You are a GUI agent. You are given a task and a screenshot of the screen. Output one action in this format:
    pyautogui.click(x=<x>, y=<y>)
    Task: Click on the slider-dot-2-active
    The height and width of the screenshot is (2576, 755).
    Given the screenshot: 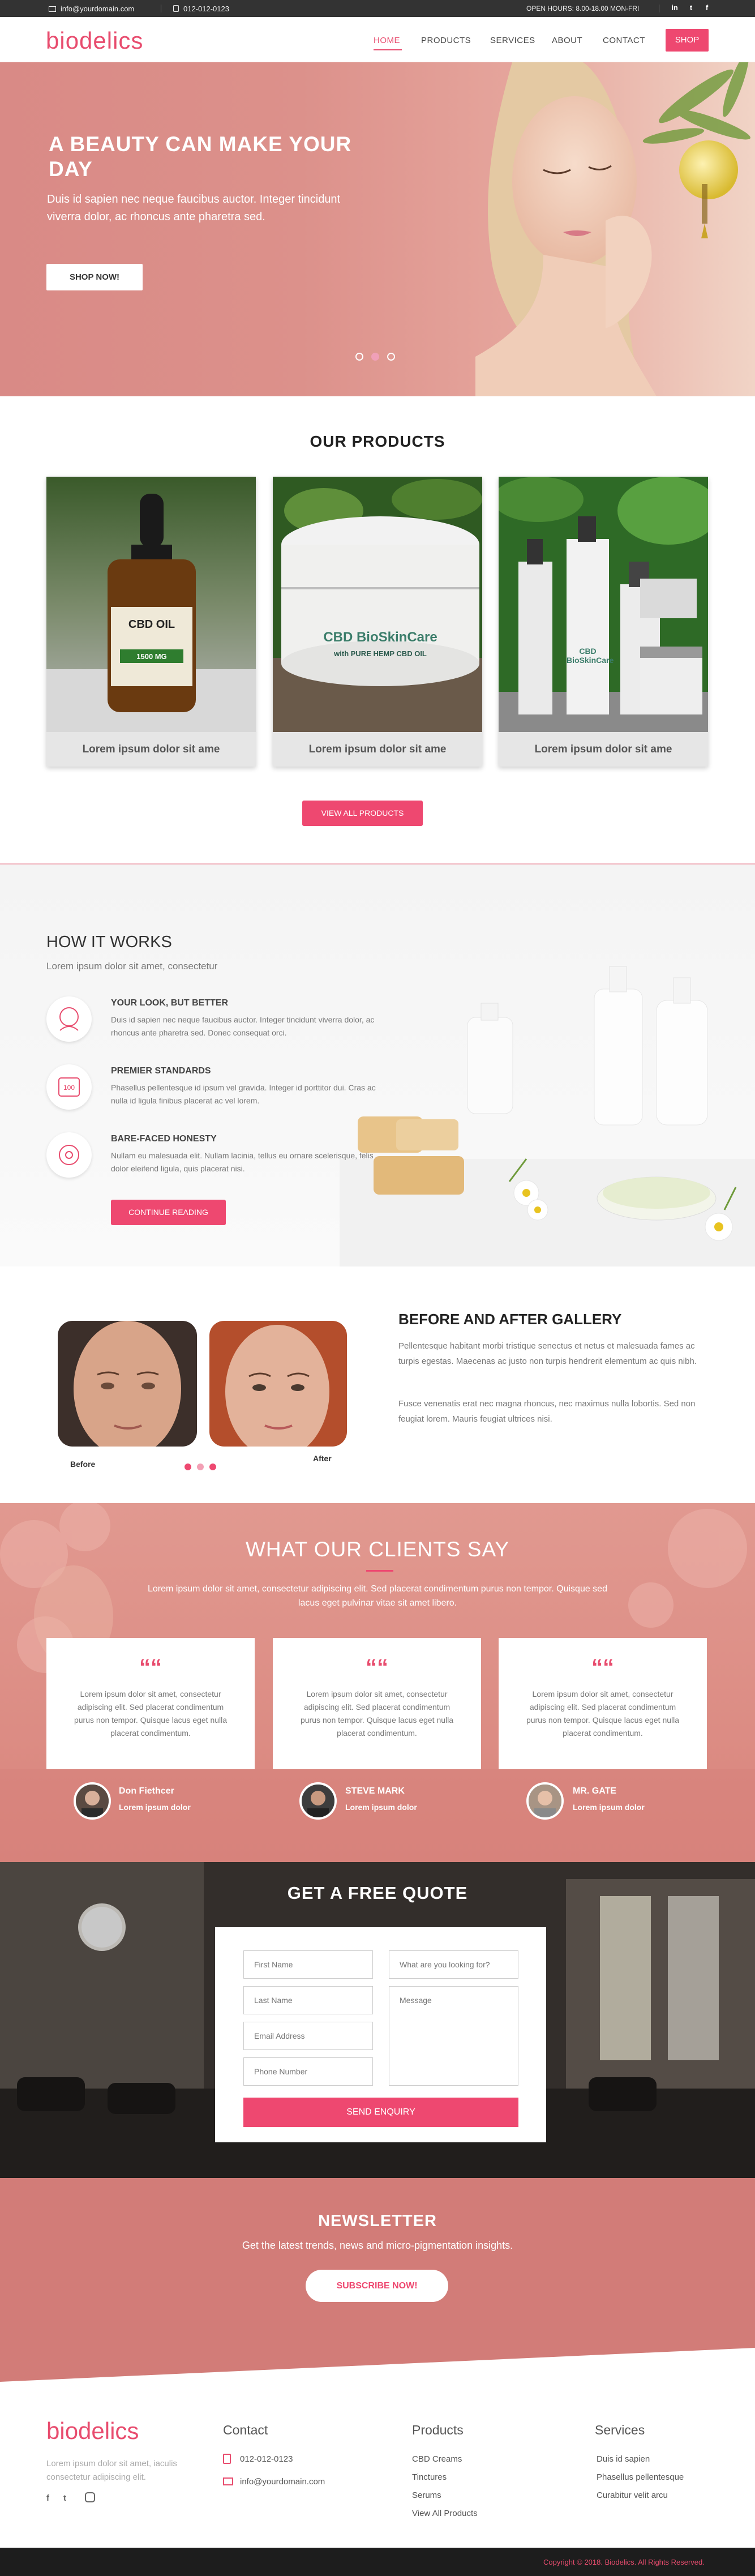 What is the action you would take?
    pyautogui.click(x=375, y=357)
    